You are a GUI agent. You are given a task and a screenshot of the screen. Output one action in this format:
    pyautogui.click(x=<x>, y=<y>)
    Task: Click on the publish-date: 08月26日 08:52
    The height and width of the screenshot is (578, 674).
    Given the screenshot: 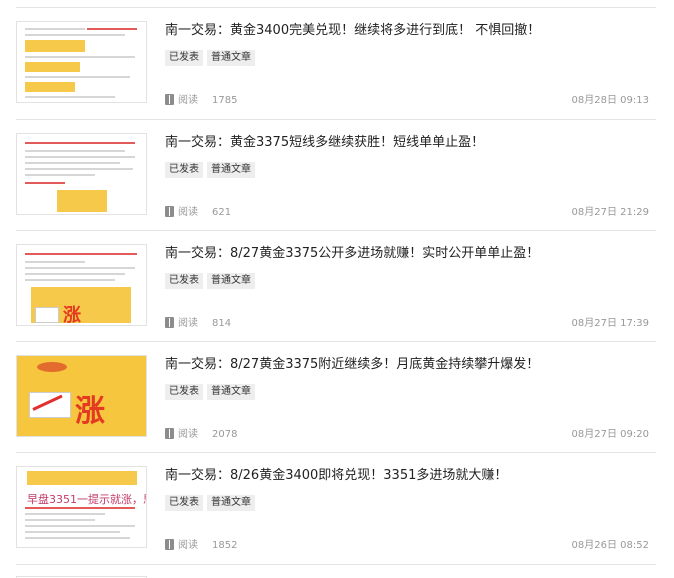 What is the action you would take?
    pyautogui.click(x=610, y=545)
    